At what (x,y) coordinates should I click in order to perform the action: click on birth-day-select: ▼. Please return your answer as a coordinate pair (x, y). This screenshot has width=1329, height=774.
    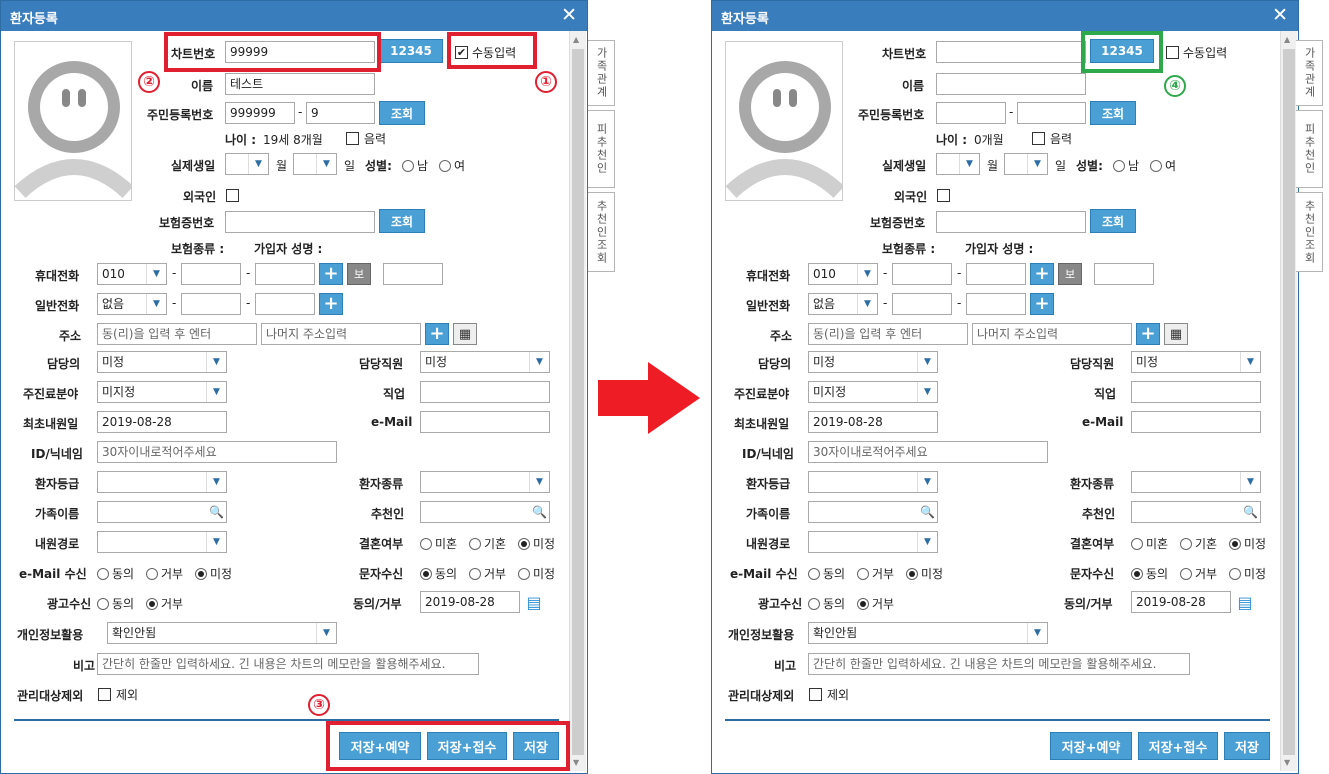
    Looking at the image, I should click on (315, 164).